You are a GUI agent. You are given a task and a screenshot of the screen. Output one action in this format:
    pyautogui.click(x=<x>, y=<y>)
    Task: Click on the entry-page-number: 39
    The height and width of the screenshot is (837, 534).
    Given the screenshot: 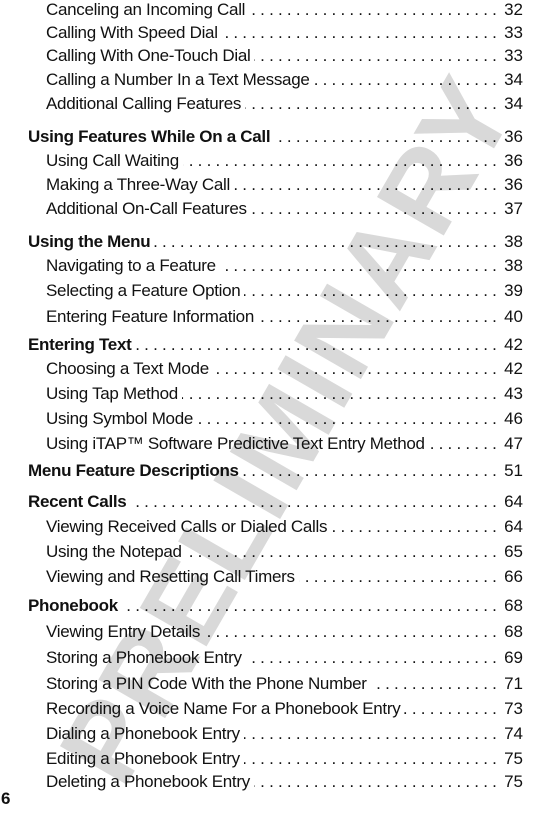 What is the action you would take?
    pyautogui.click(x=513, y=290)
    